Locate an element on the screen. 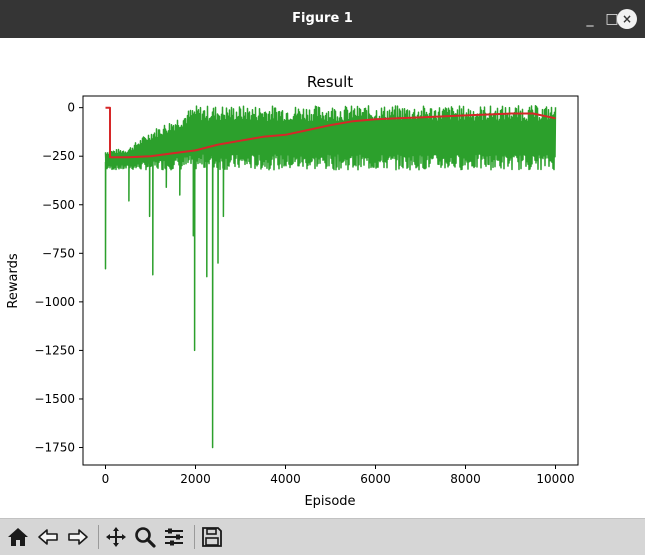  close-button: × is located at coordinates (626, 19).